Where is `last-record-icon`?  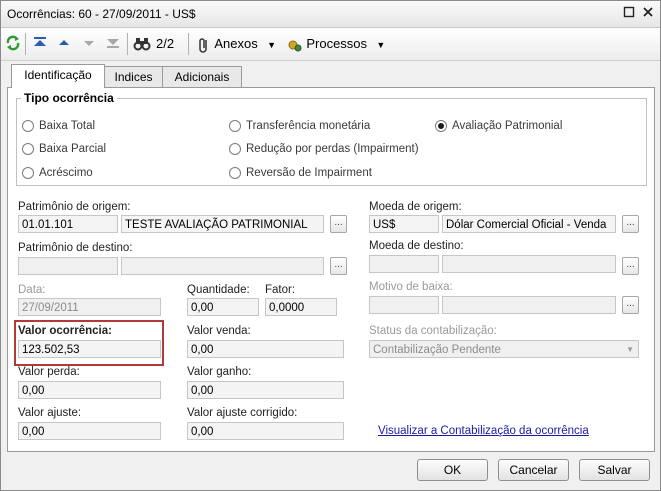
last-record-icon is located at coordinates (113, 44).